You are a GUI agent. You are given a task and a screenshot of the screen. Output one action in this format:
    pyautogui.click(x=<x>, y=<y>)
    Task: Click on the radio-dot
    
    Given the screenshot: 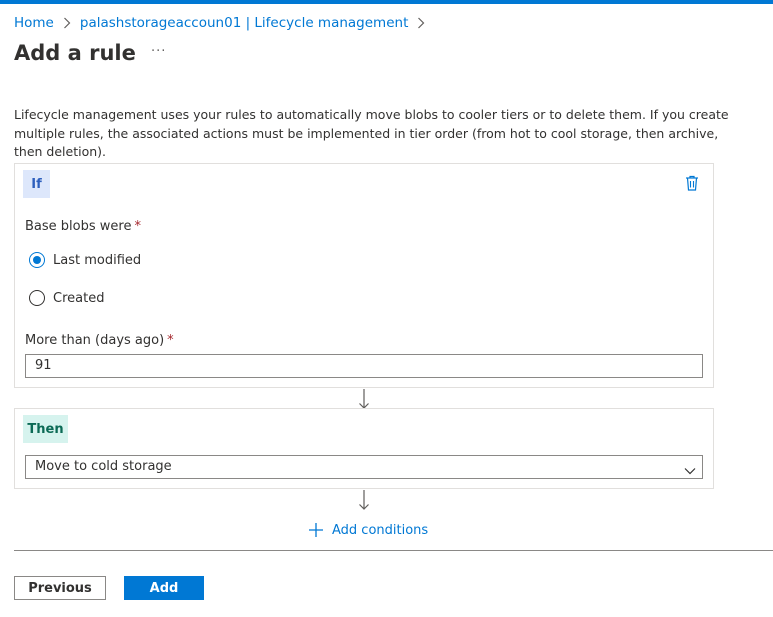 What is the action you would take?
    pyautogui.click(x=37, y=260)
    